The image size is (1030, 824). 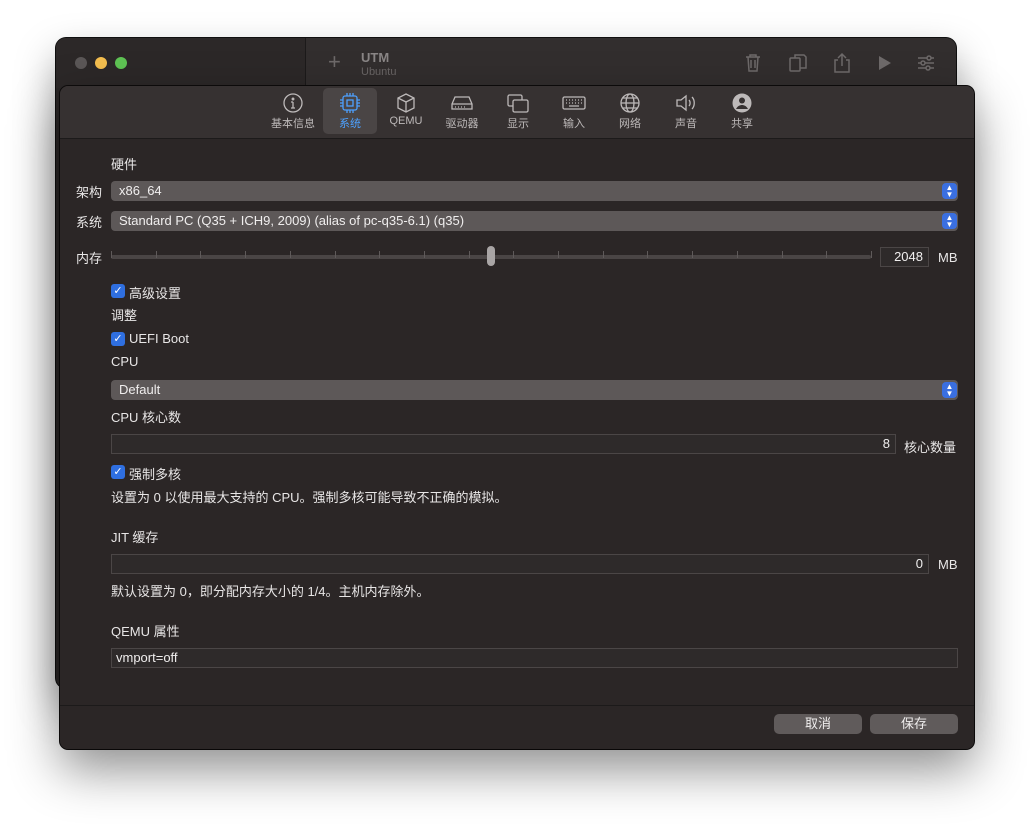 I want to click on architecture-select: x86_64 ▲ ▼, so click(x=534, y=191).